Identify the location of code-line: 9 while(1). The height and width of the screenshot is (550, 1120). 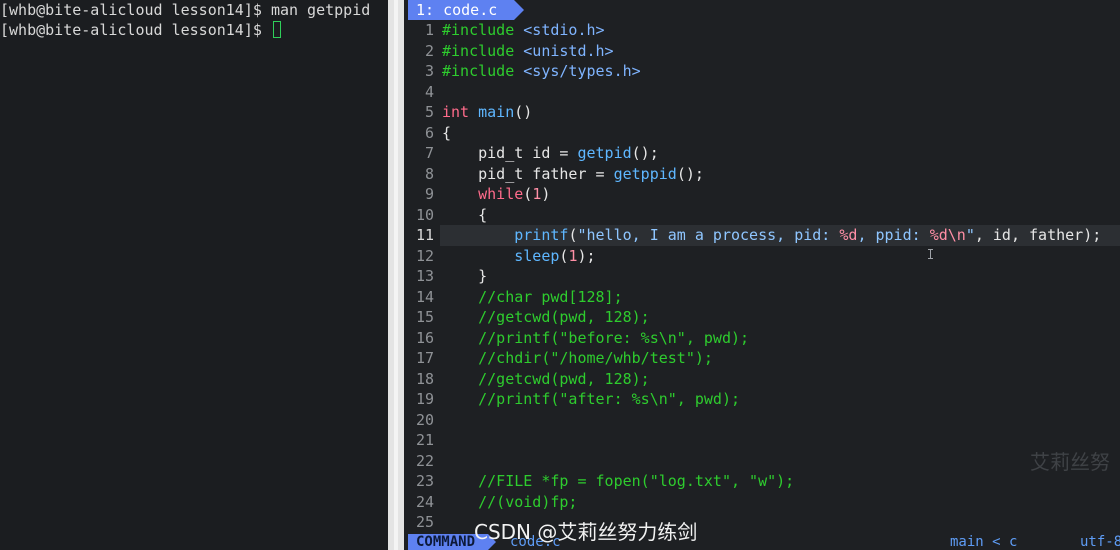
(762, 194).